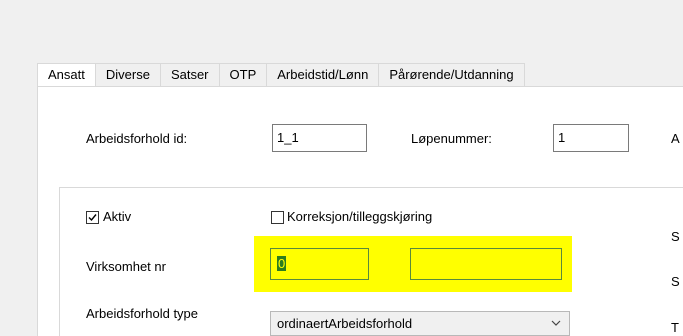 Image resolution: width=683 pixels, height=336 pixels. I want to click on arbeidsforhold-id-label: Arbeidsforhold id:, so click(137, 138).